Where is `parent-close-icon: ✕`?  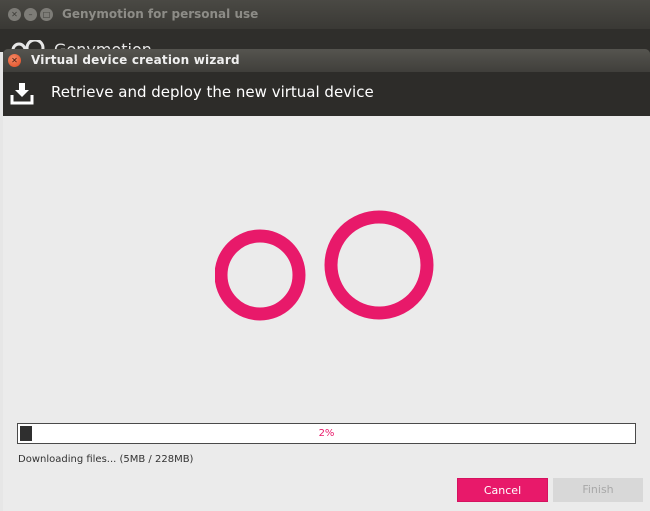 parent-close-icon: ✕ is located at coordinates (14, 14).